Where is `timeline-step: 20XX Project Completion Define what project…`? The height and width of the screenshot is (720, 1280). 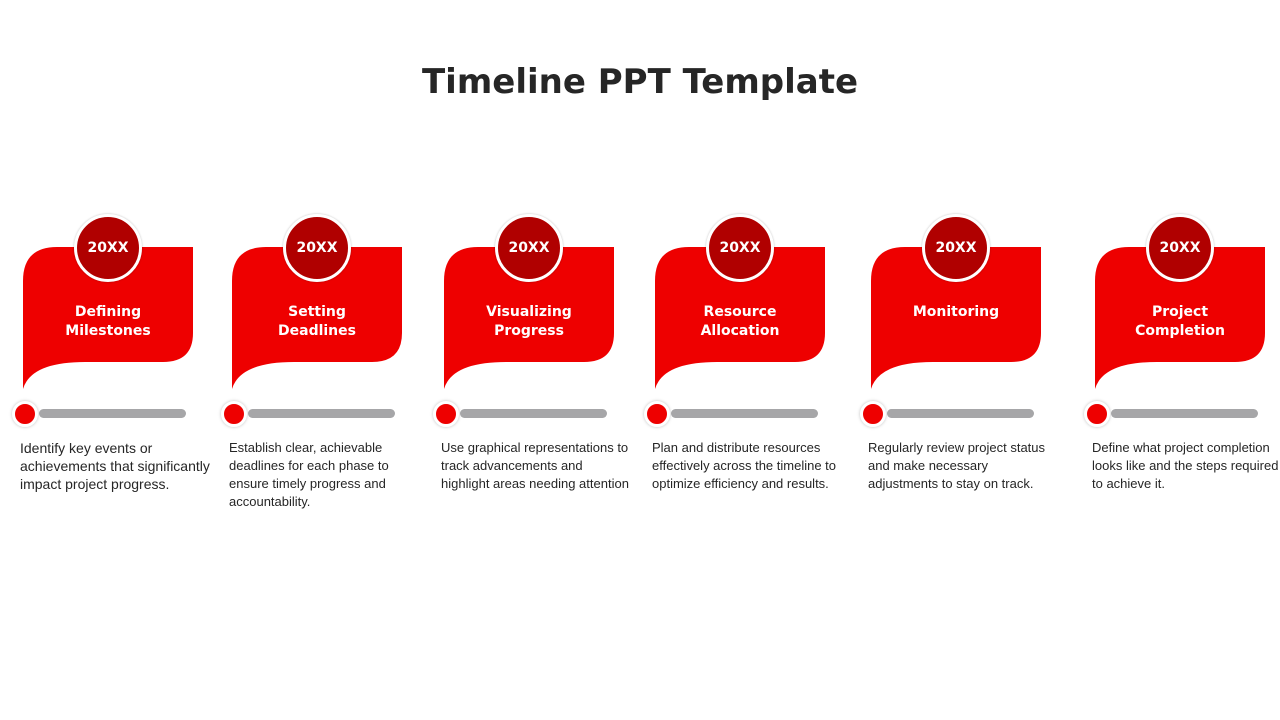 timeline-step: 20XX Project Completion Define what project… is located at coordinates (1182, 370).